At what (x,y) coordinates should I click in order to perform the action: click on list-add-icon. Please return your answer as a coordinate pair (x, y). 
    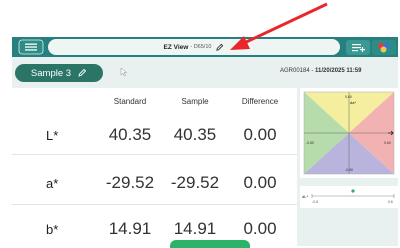
    Looking at the image, I should click on (358, 48).